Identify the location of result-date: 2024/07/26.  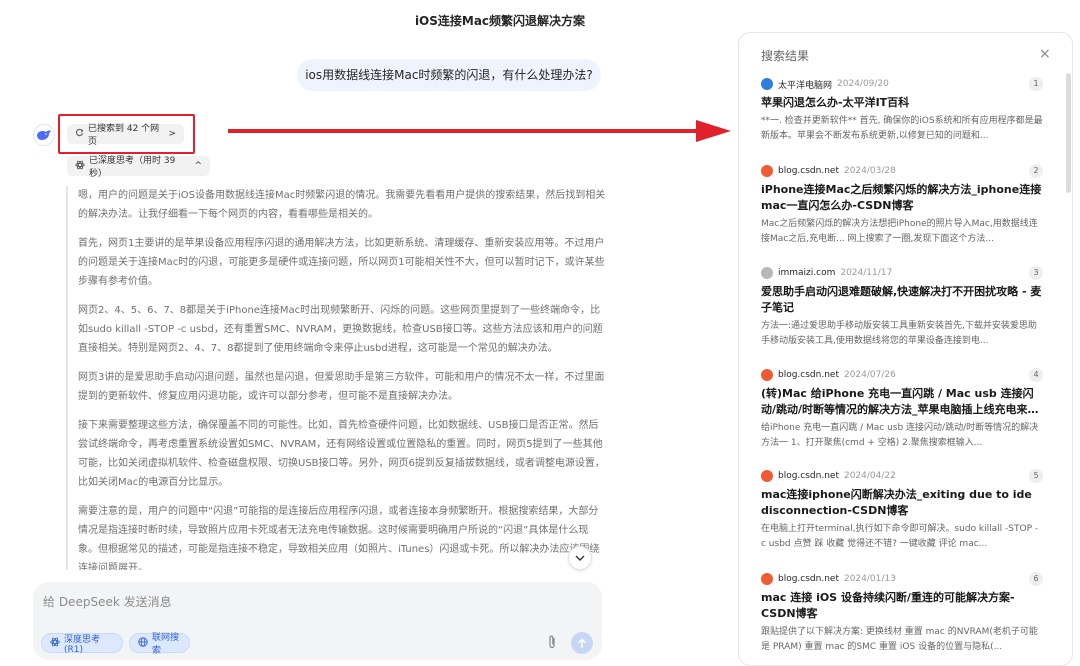
(869, 375).